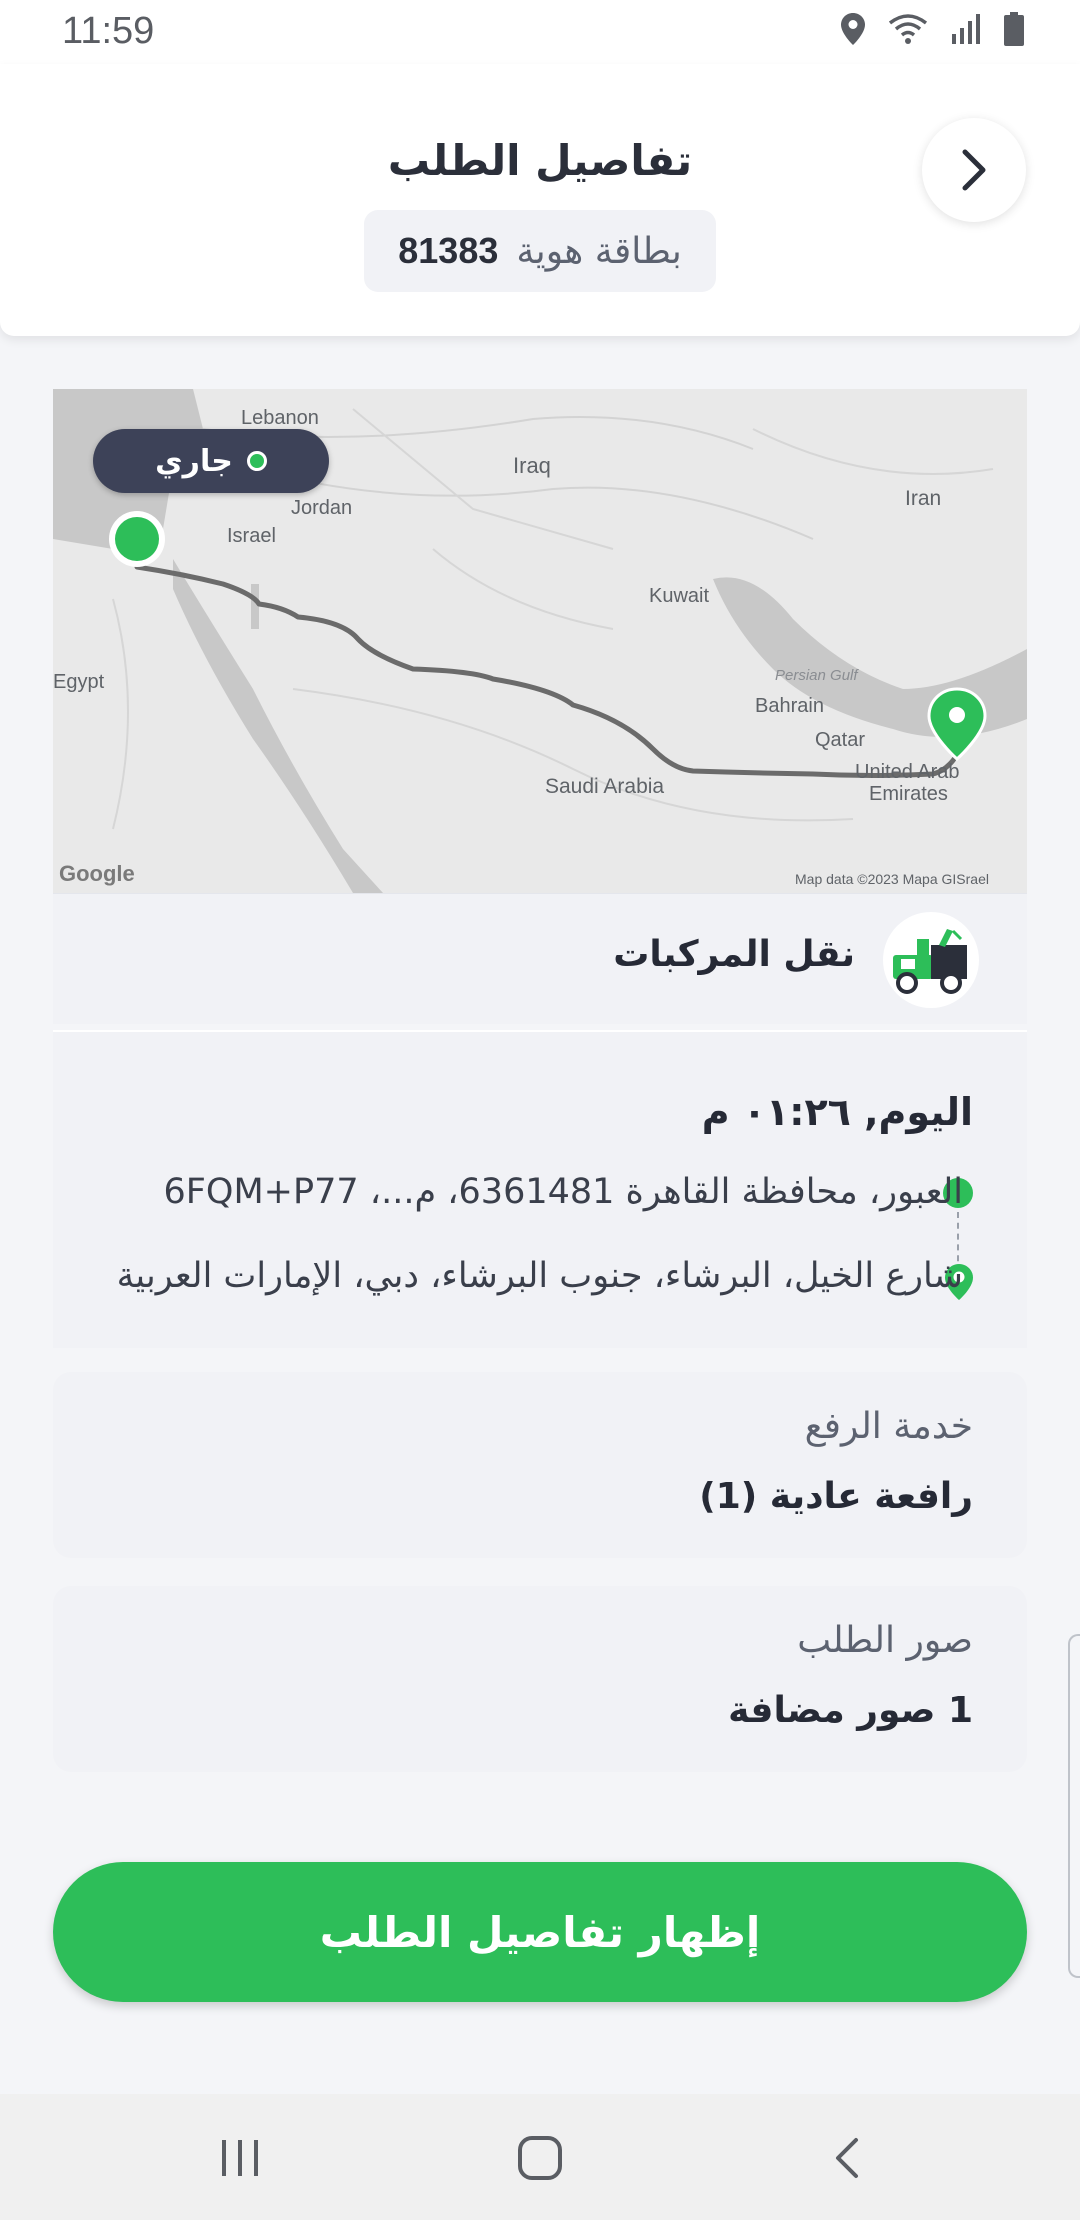 The image size is (1080, 2220). I want to click on page-title: تفاصيل الطلب, so click(540, 160).